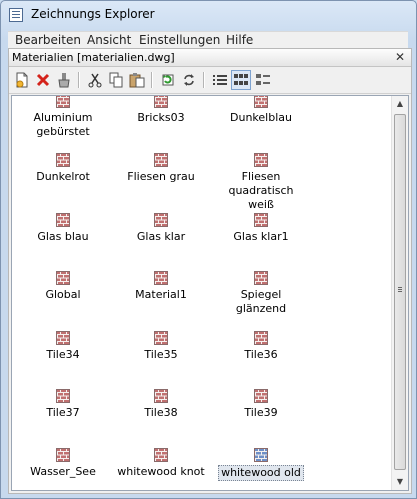  I want to click on material-item: whitewood knot, so click(161, 463).